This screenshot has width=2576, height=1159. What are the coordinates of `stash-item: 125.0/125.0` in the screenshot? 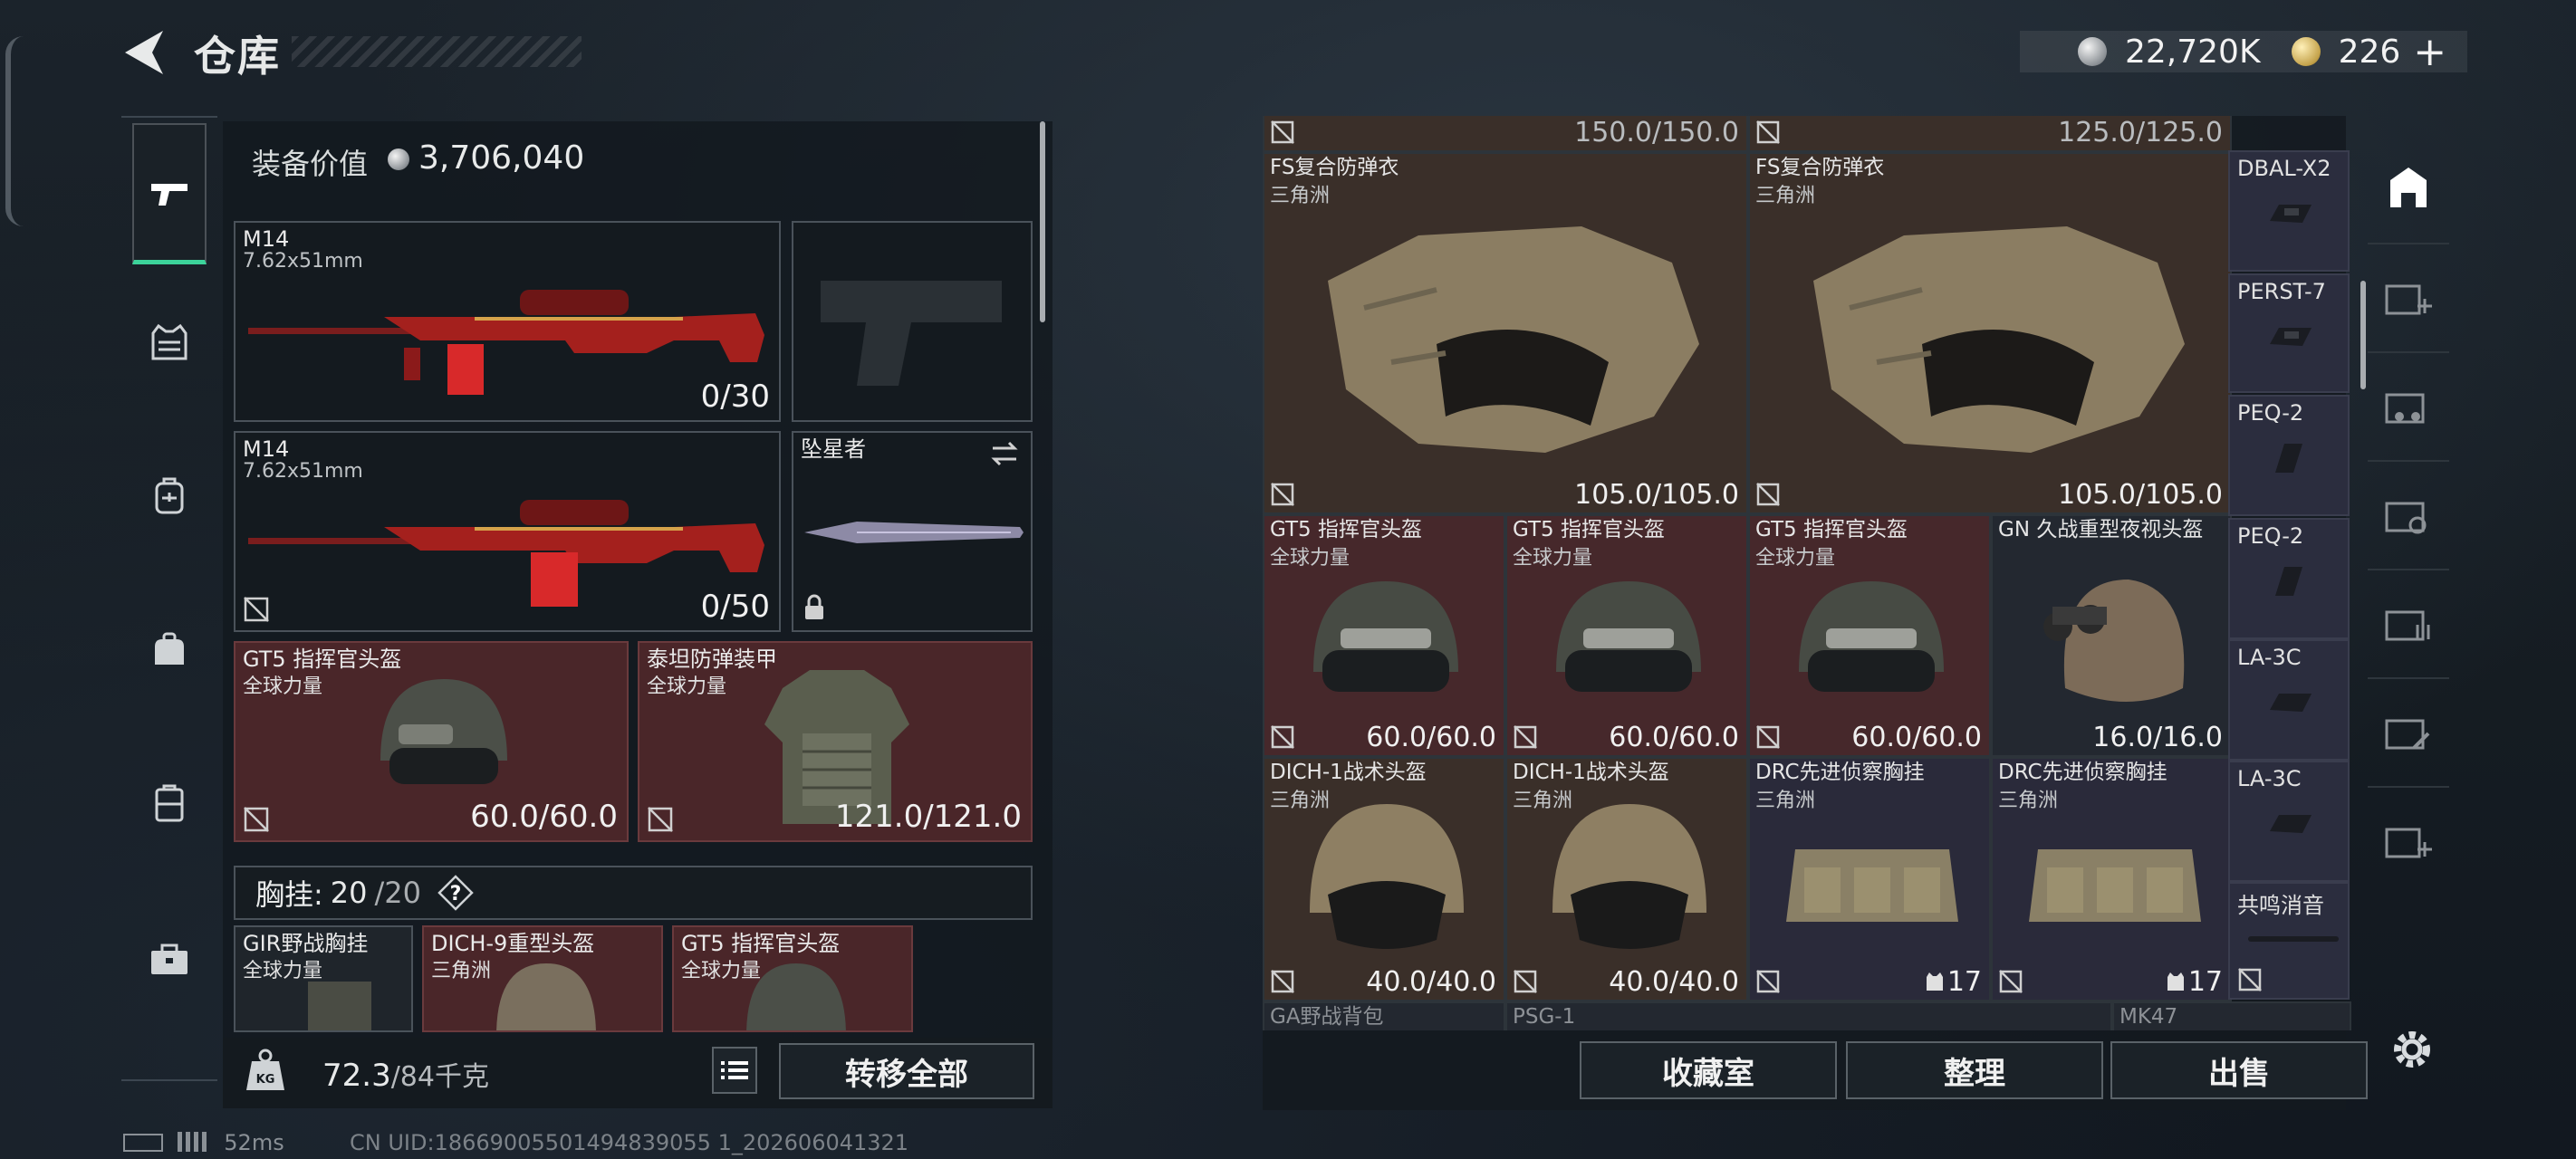 It's located at (1990, 134).